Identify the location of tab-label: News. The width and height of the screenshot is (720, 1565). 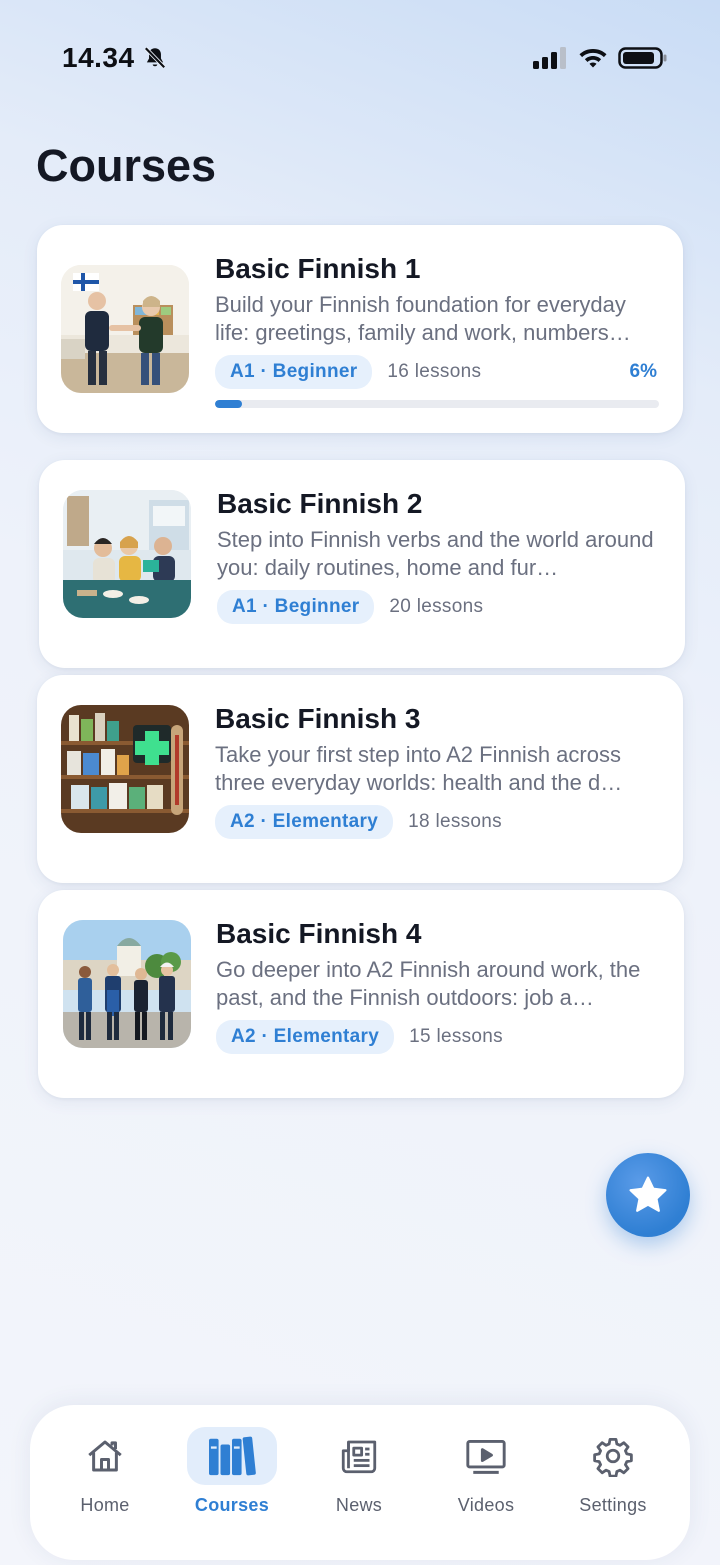
(359, 1505).